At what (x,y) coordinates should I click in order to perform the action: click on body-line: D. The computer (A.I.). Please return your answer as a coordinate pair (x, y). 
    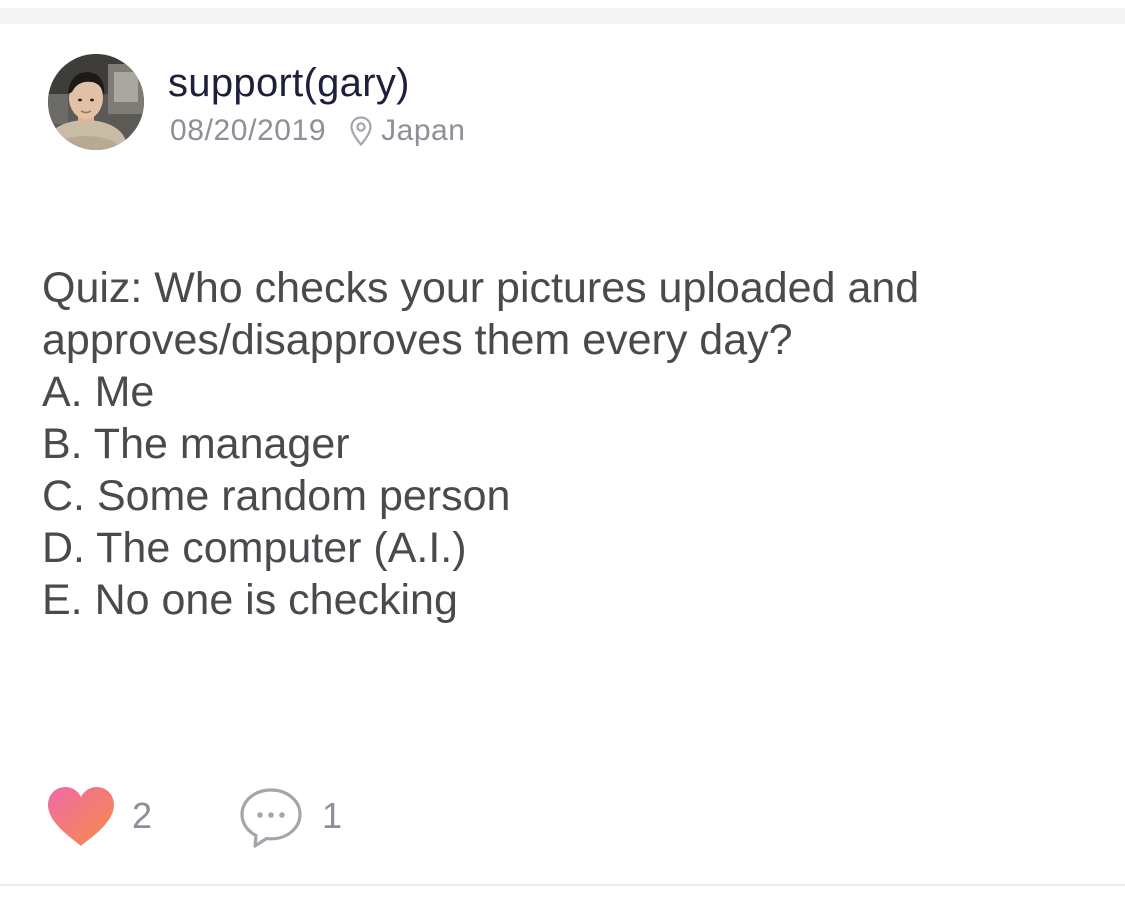
    Looking at the image, I should click on (254, 548).